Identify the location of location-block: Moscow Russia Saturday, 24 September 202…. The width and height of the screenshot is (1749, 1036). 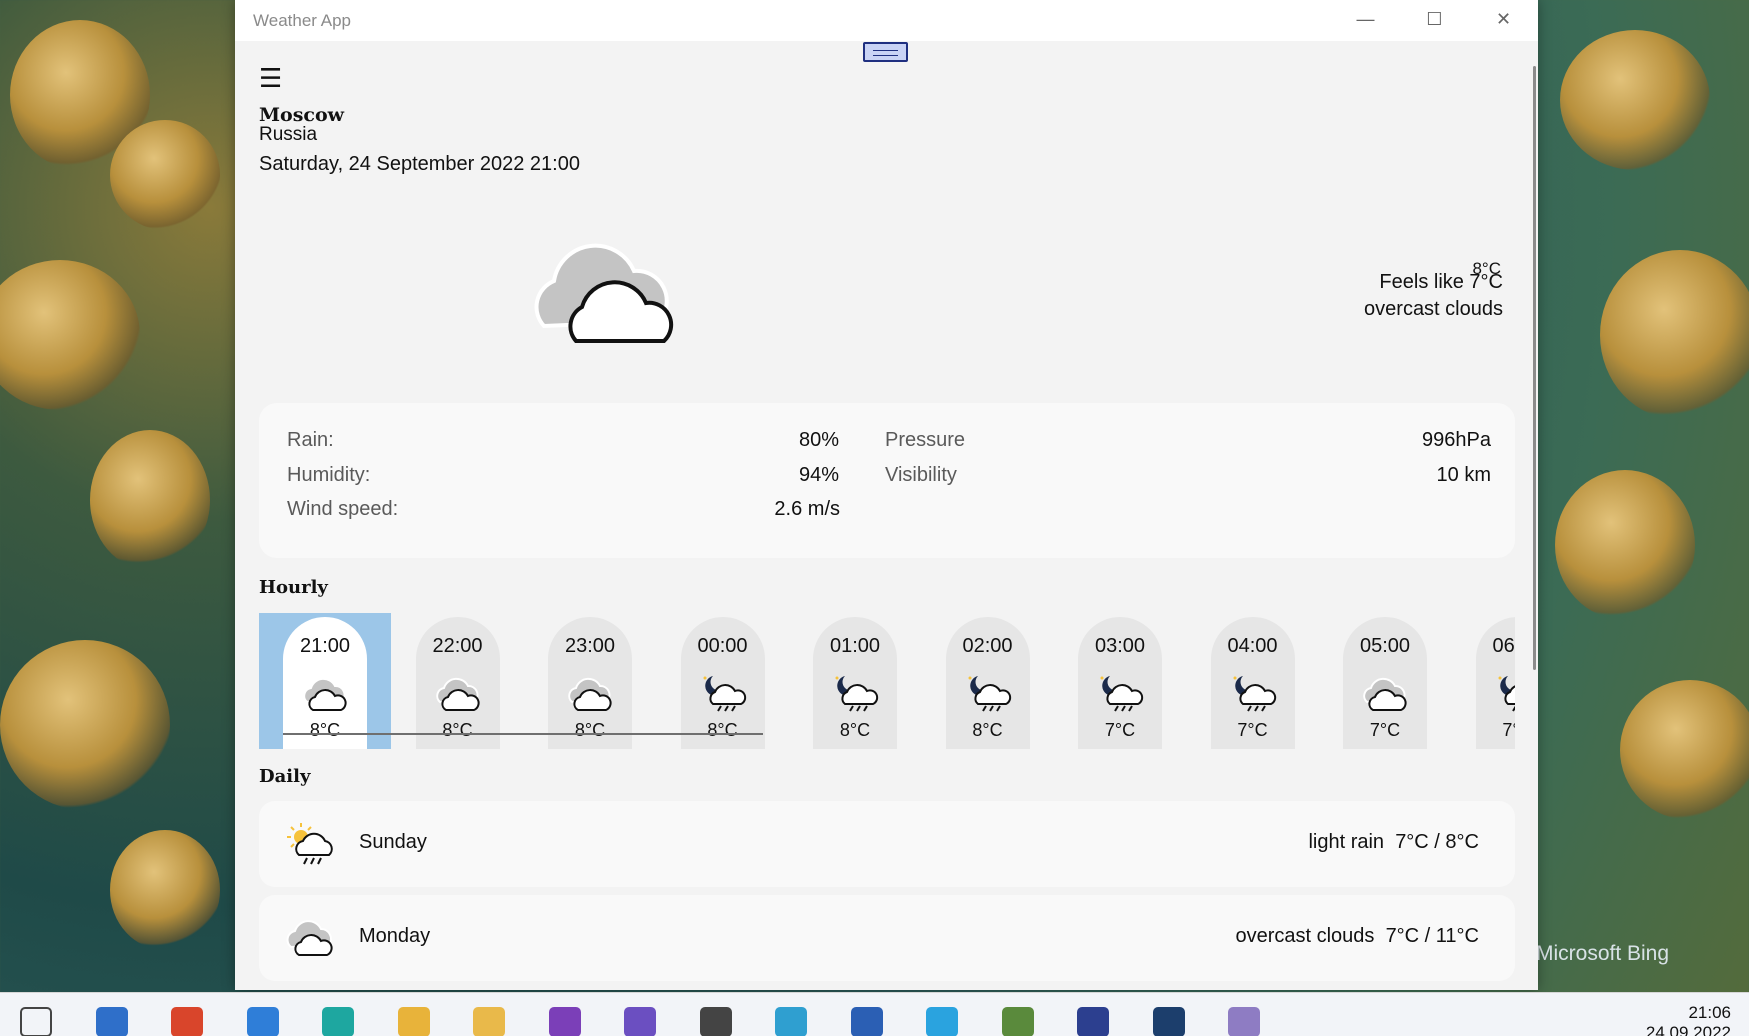
(419, 140).